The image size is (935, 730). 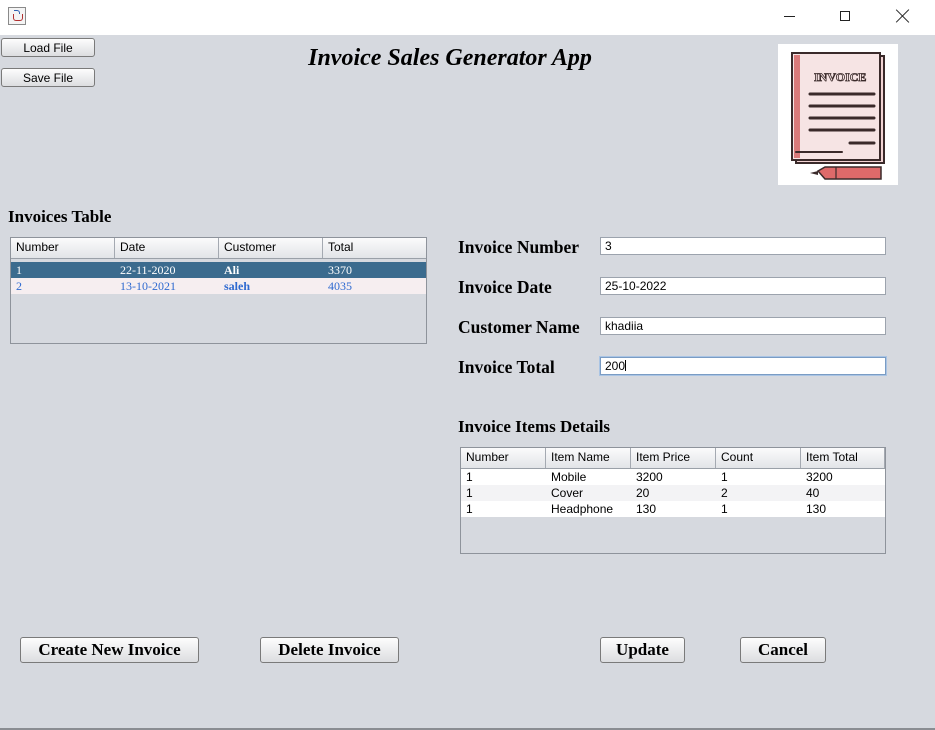 What do you see at coordinates (615, 366) in the screenshot?
I see `invoice-total-value: 200` at bounding box center [615, 366].